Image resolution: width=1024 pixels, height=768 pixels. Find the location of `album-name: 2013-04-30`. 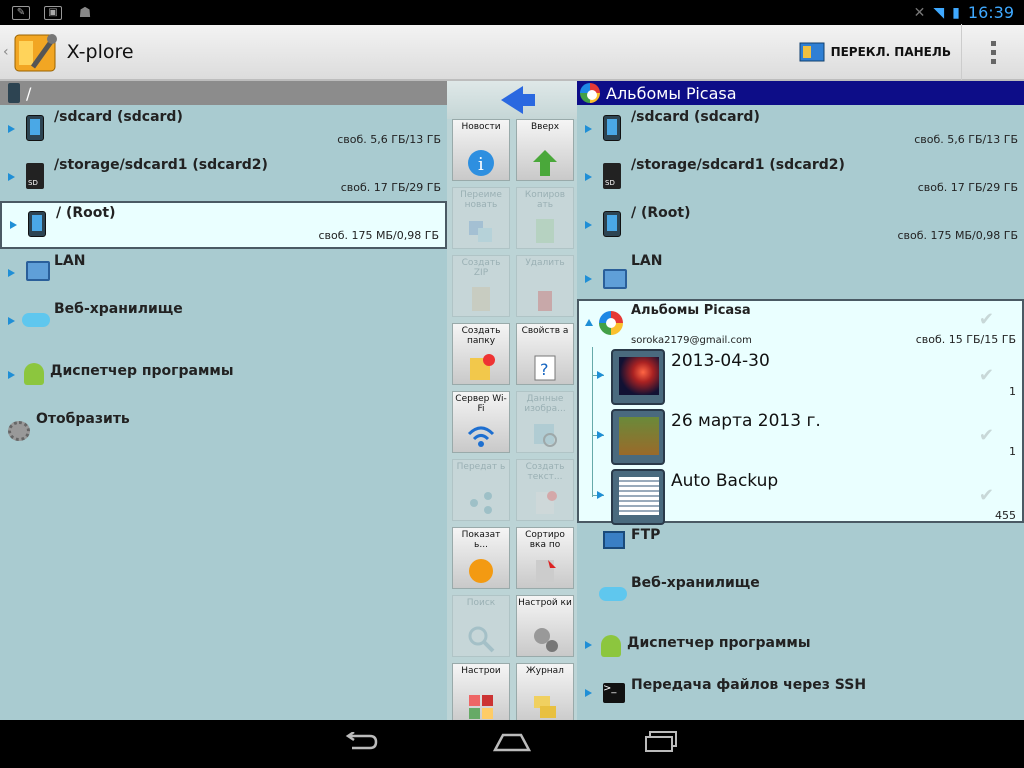

album-name: 2013-04-30 is located at coordinates (720, 361).